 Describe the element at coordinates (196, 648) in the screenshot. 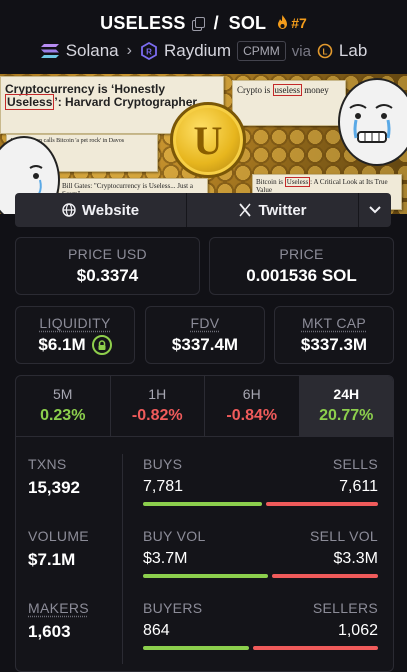

I see `buyers-bar-fill` at that location.